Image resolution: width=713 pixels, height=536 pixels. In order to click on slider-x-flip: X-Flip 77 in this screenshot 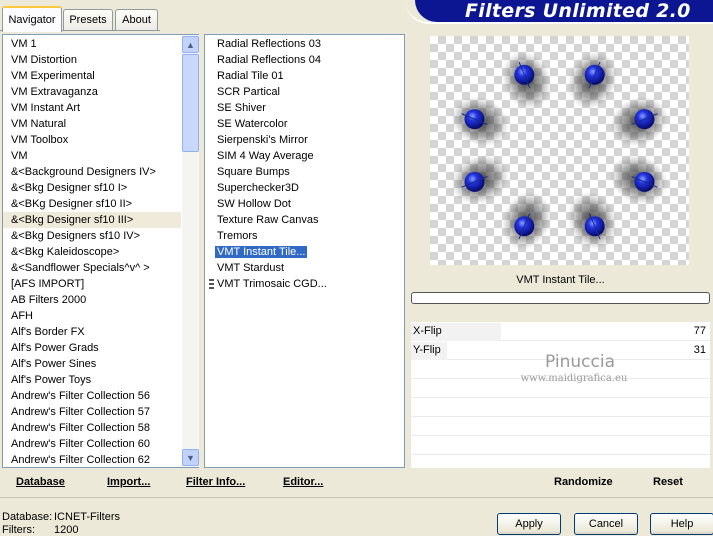, I will do `click(560, 332)`.